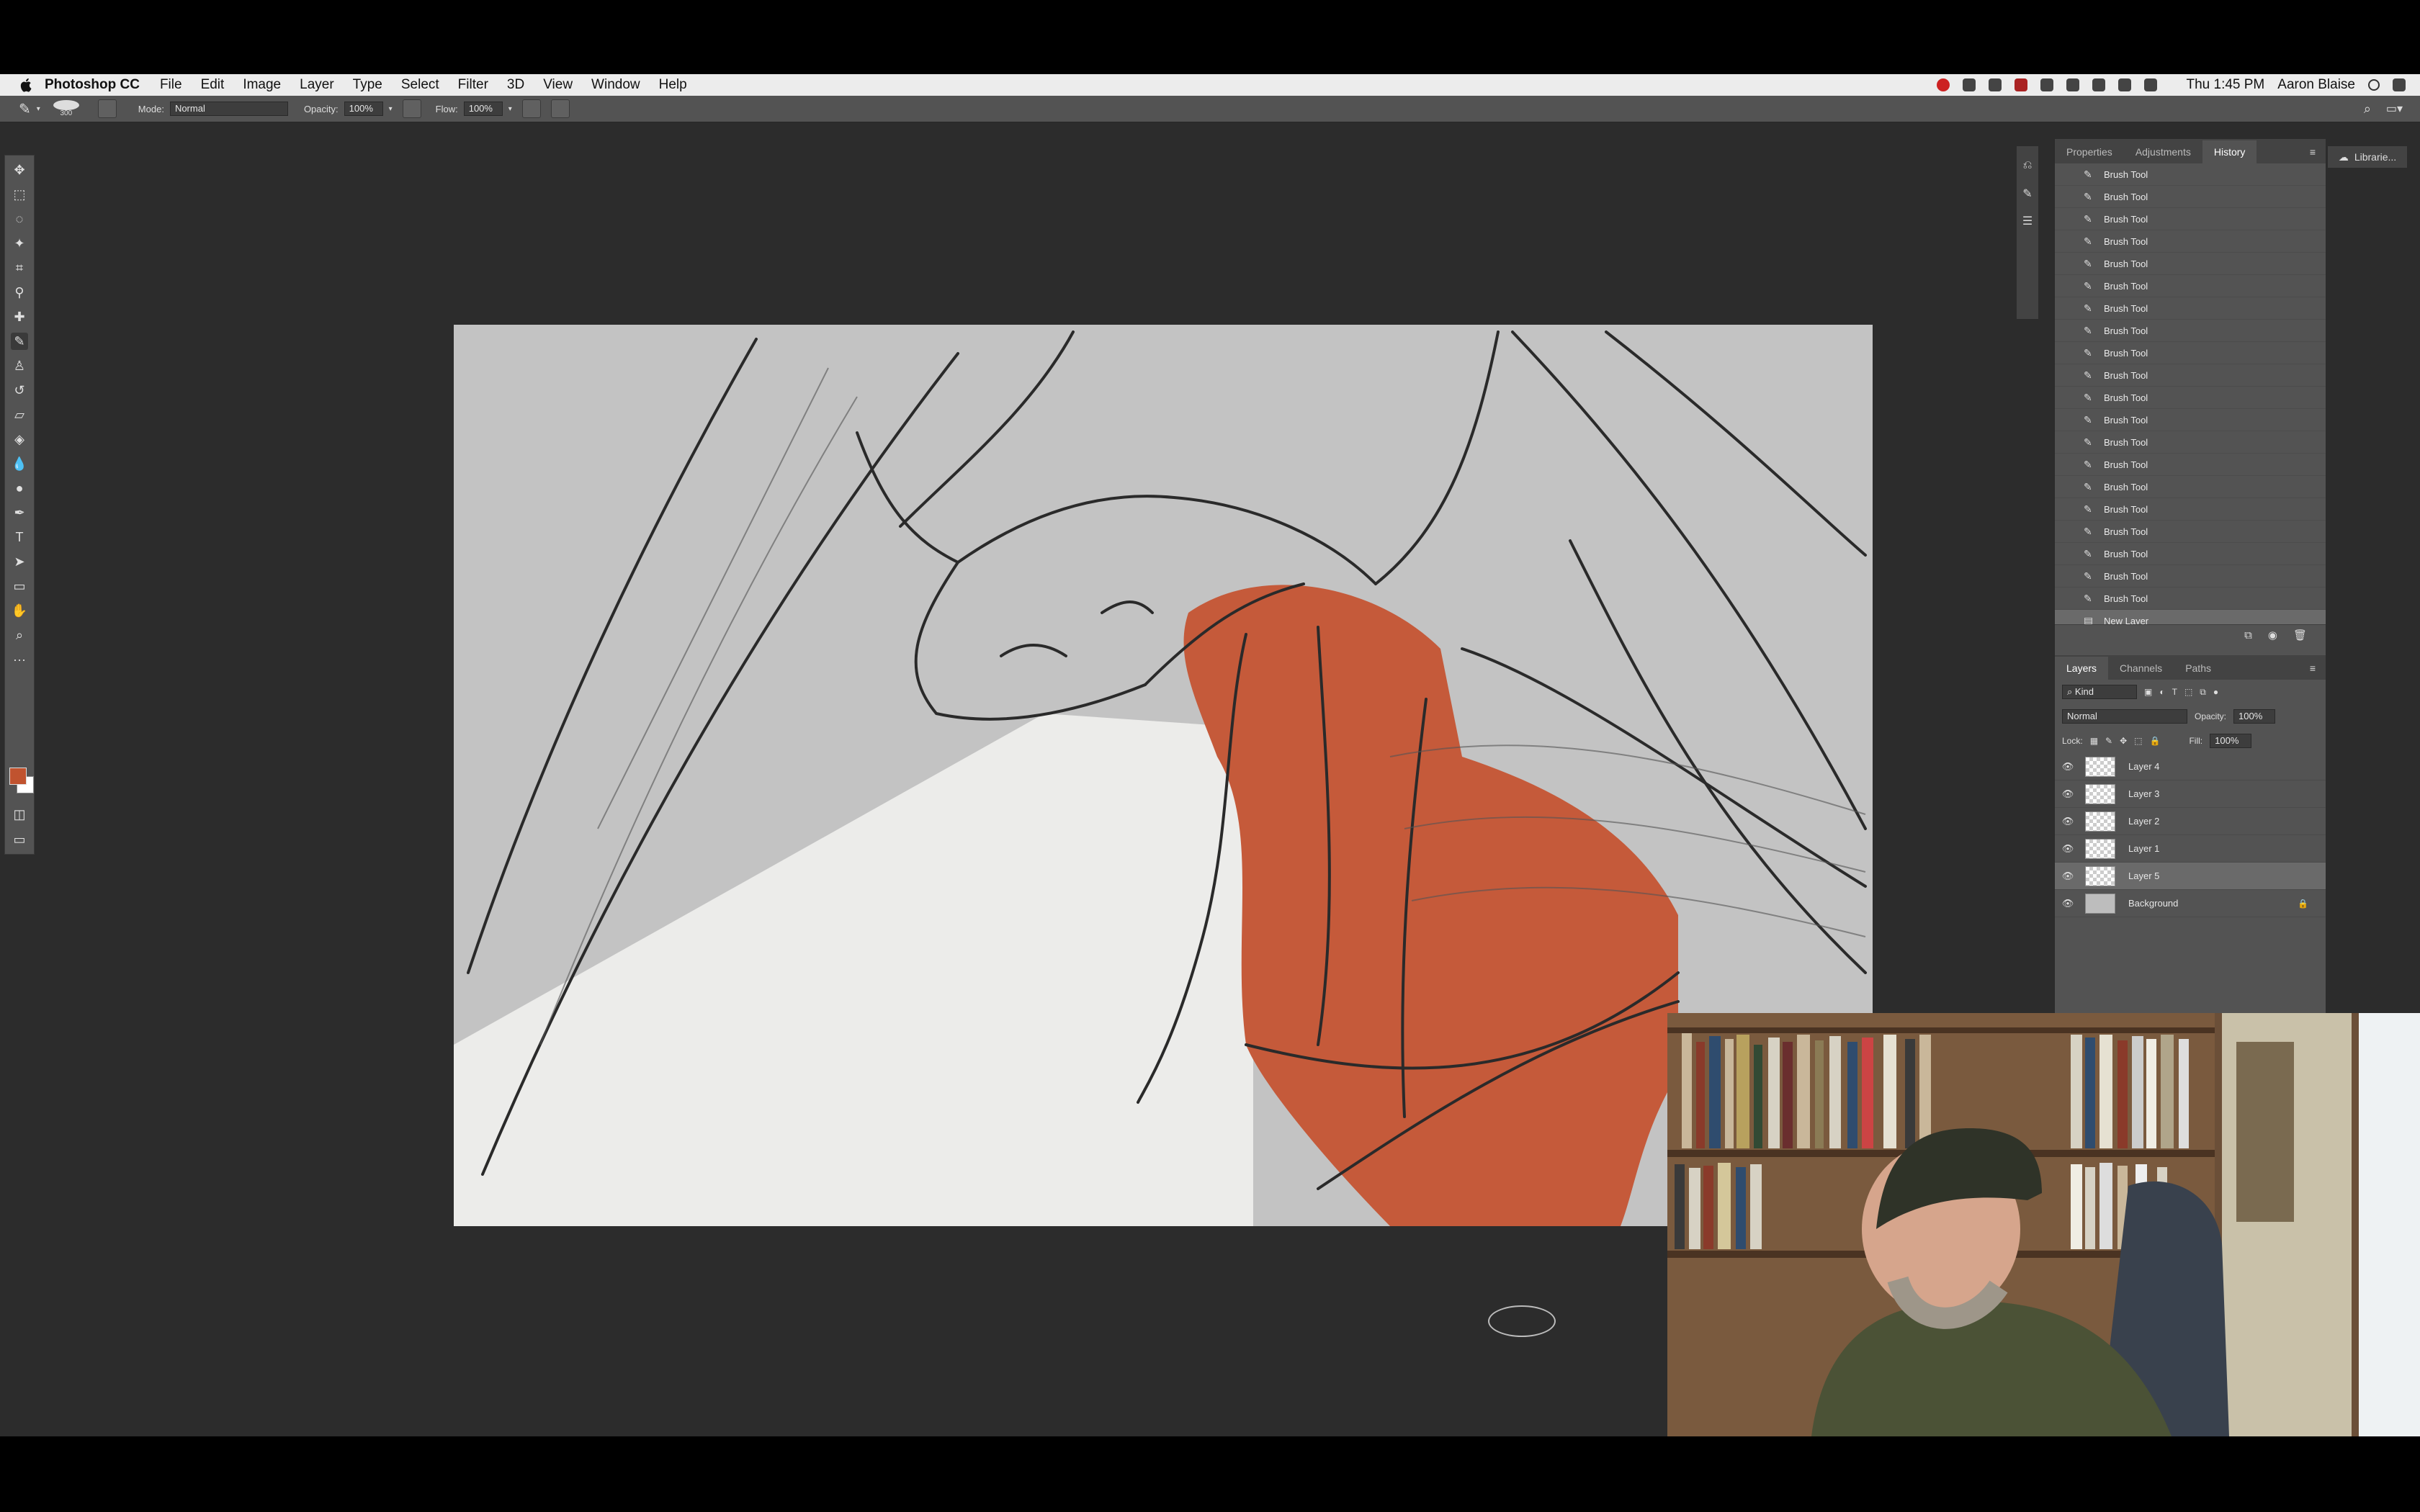  I want to click on menu-type: Type, so click(367, 85).